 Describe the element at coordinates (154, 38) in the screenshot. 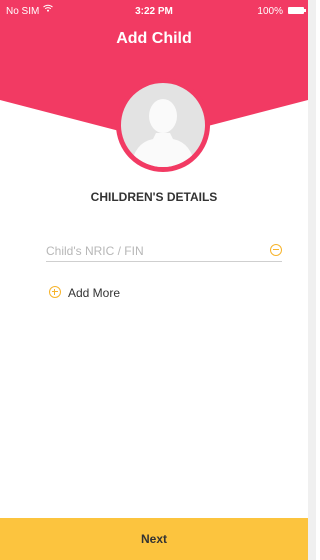

I see `page-title: Add Child` at that location.